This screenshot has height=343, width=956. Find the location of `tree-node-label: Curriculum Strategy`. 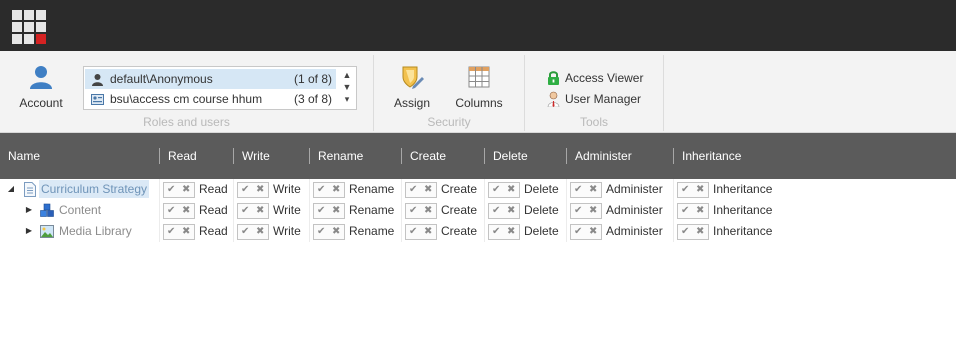

tree-node-label: Curriculum Strategy is located at coordinates (94, 189).